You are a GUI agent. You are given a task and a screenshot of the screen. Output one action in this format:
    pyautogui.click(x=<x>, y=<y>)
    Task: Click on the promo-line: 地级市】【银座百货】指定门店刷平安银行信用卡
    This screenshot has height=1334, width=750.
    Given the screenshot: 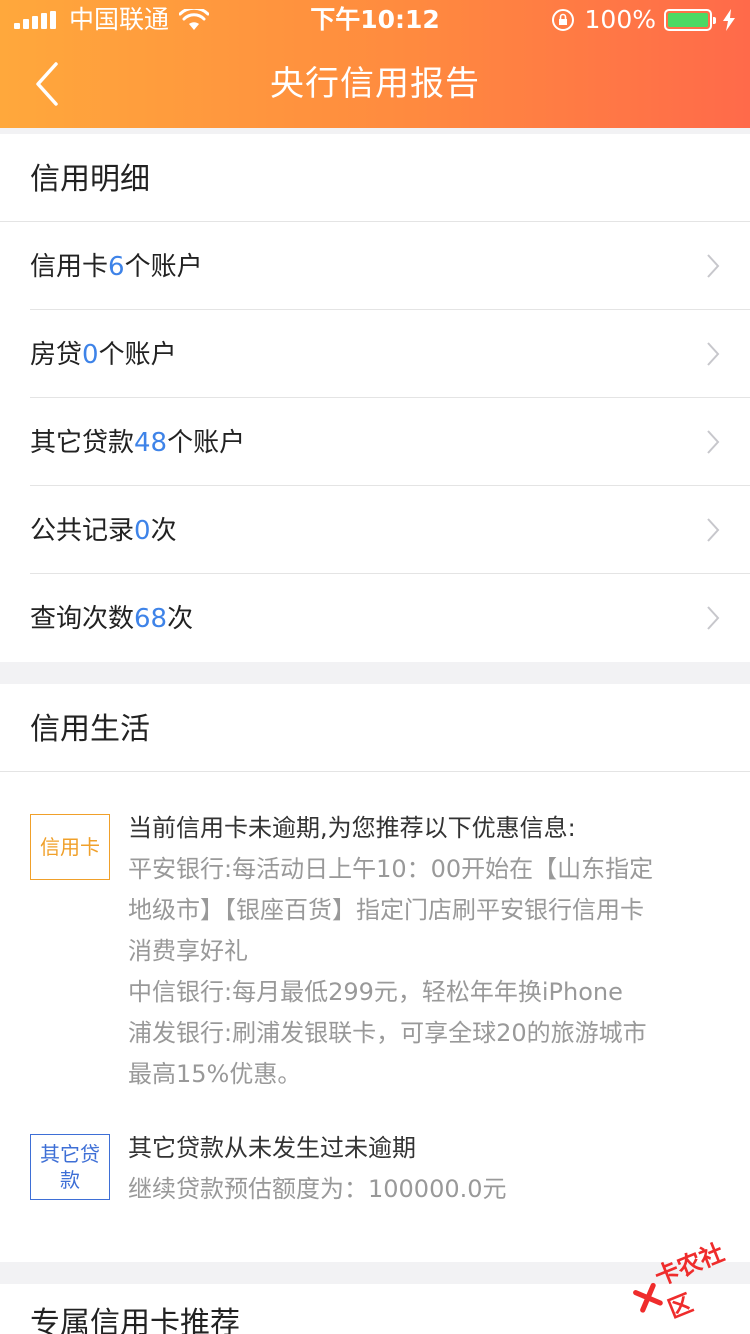 What is the action you would take?
    pyautogui.click(x=386, y=910)
    